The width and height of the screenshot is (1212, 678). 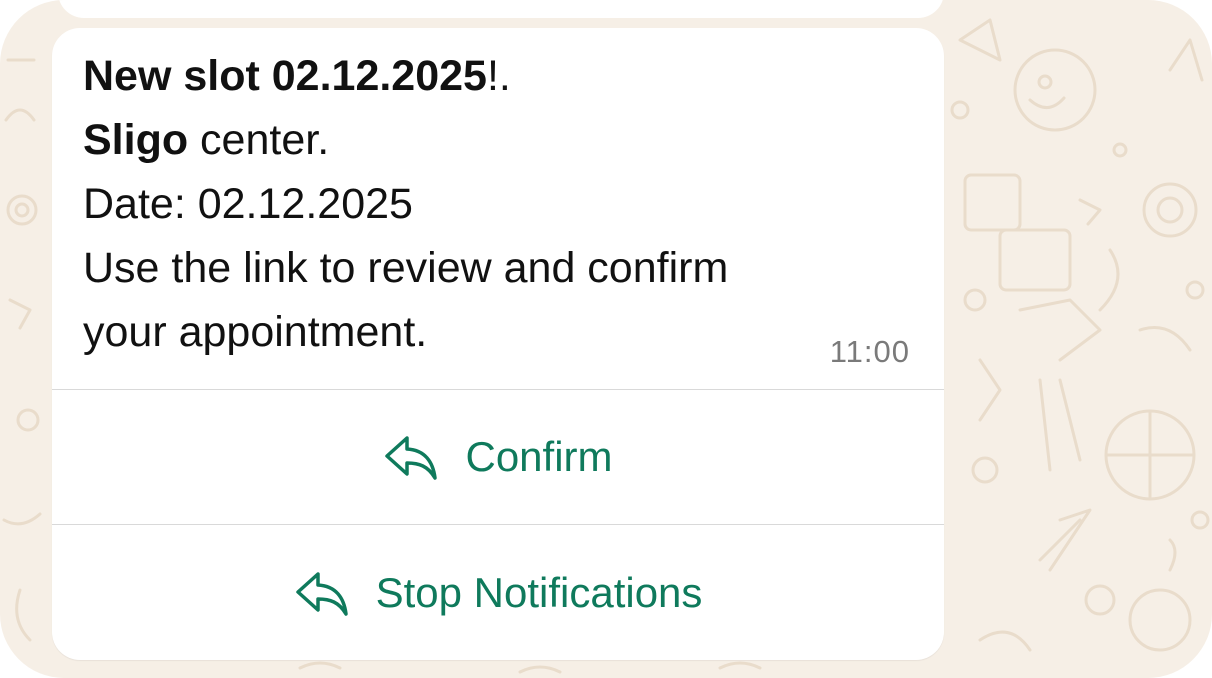 What do you see at coordinates (539, 592) in the screenshot?
I see `stop-notifications-label: Stop Notifications` at bounding box center [539, 592].